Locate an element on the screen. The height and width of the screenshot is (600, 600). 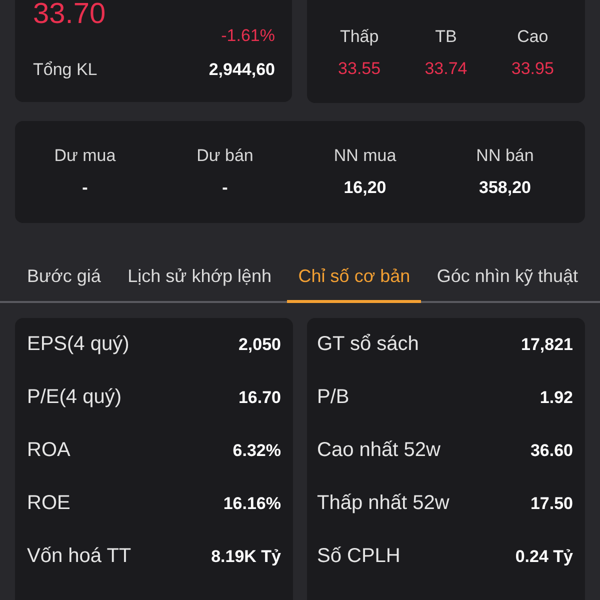
order-stat-value: 16,20 is located at coordinates (365, 188).